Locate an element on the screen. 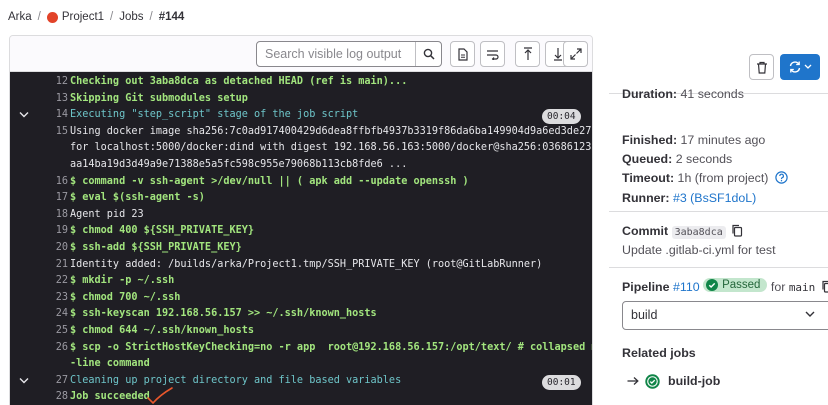  search-icon is located at coordinates (429, 54).